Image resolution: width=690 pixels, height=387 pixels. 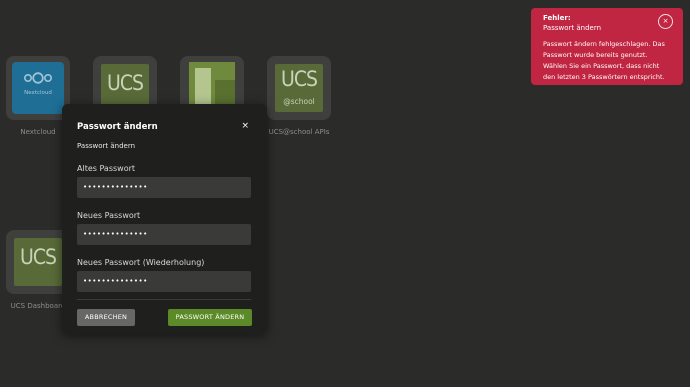 What do you see at coordinates (106, 146) in the screenshot?
I see `dialog-subtitle: Passwort ändern` at bounding box center [106, 146].